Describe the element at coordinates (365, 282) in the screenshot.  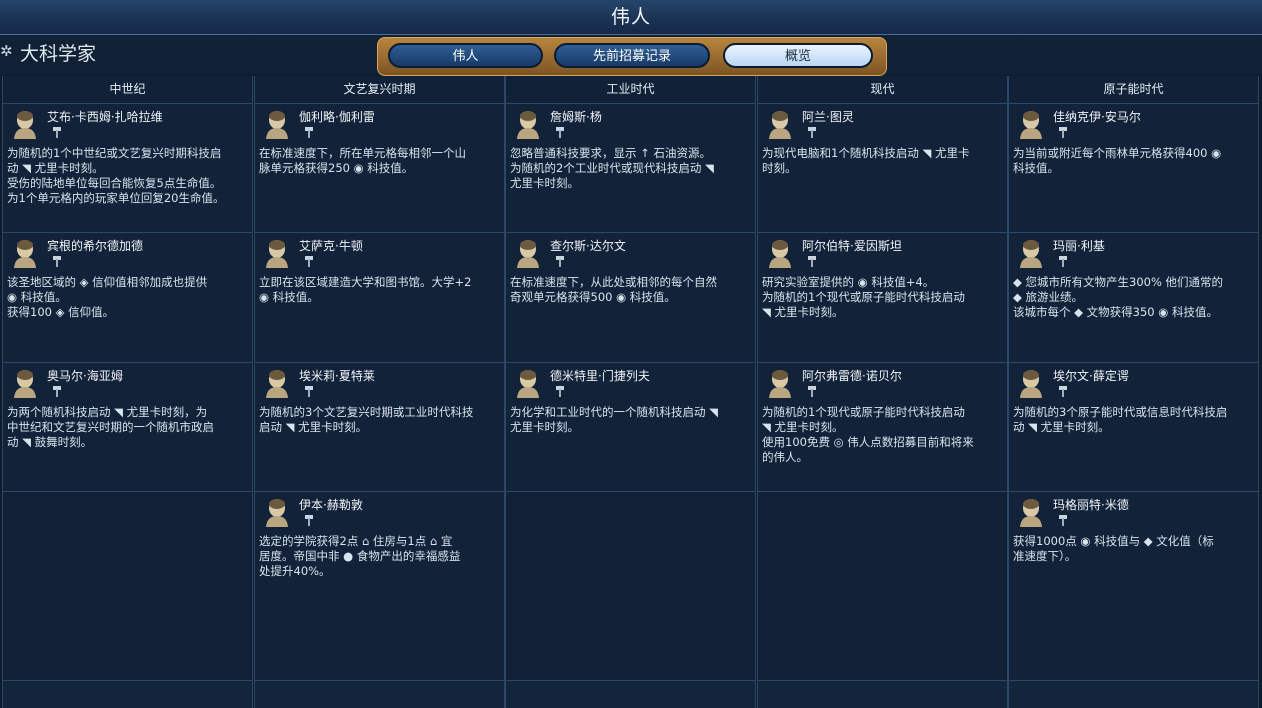
I see `description-line: 立即在该区域建造大学和图书馆。大学+2` at that location.